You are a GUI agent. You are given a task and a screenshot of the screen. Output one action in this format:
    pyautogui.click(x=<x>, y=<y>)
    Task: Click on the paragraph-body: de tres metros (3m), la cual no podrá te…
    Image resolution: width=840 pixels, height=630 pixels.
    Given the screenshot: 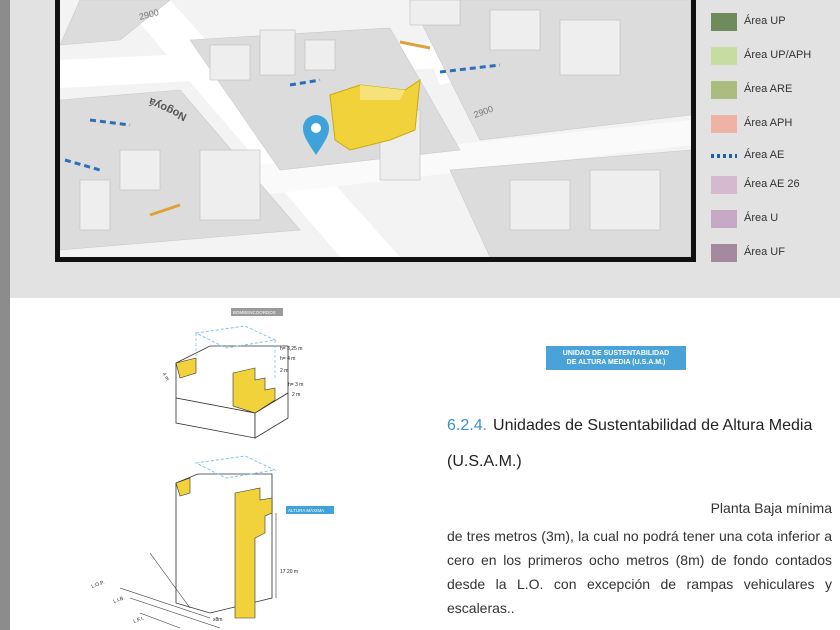 What is the action you would take?
    pyautogui.click(x=639, y=572)
    